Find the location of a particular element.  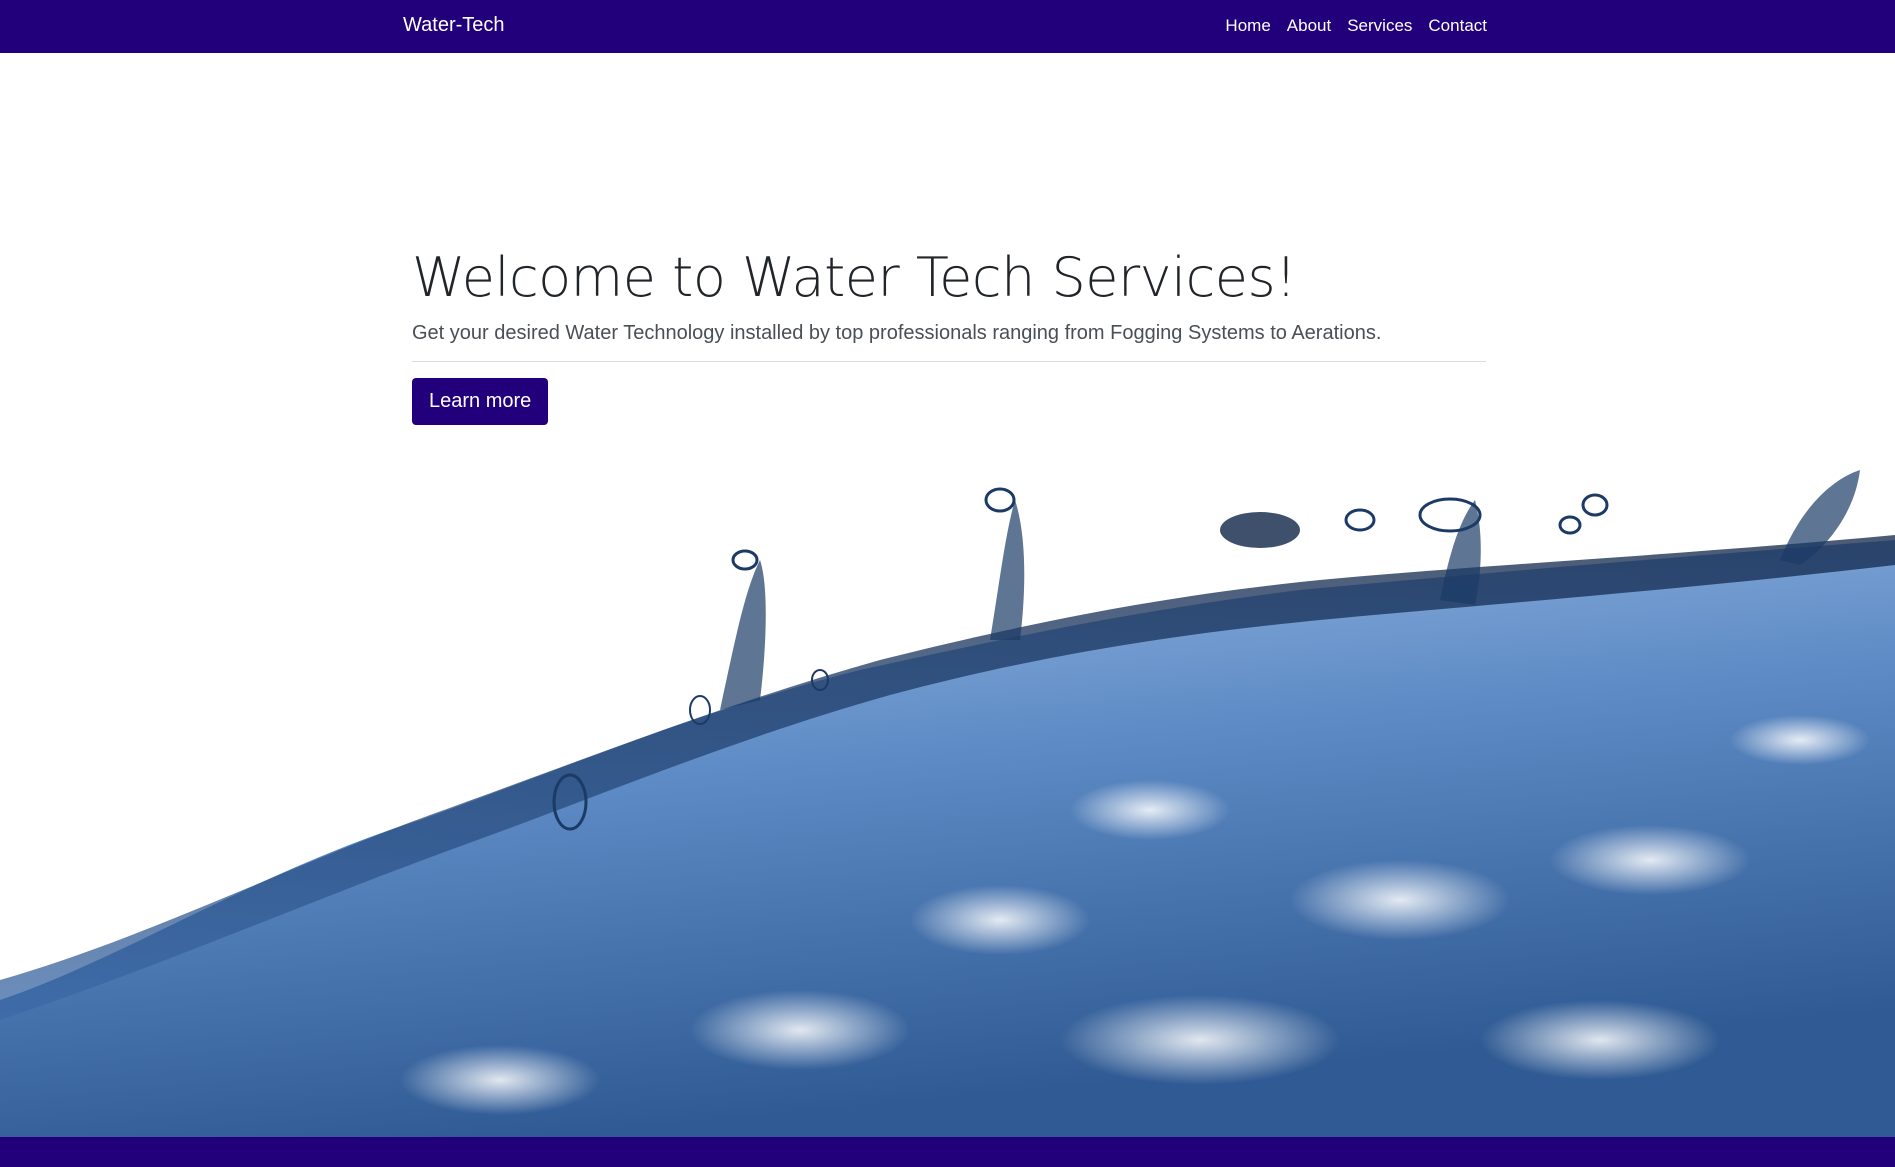

nav-link-about: About is located at coordinates (1309, 26).